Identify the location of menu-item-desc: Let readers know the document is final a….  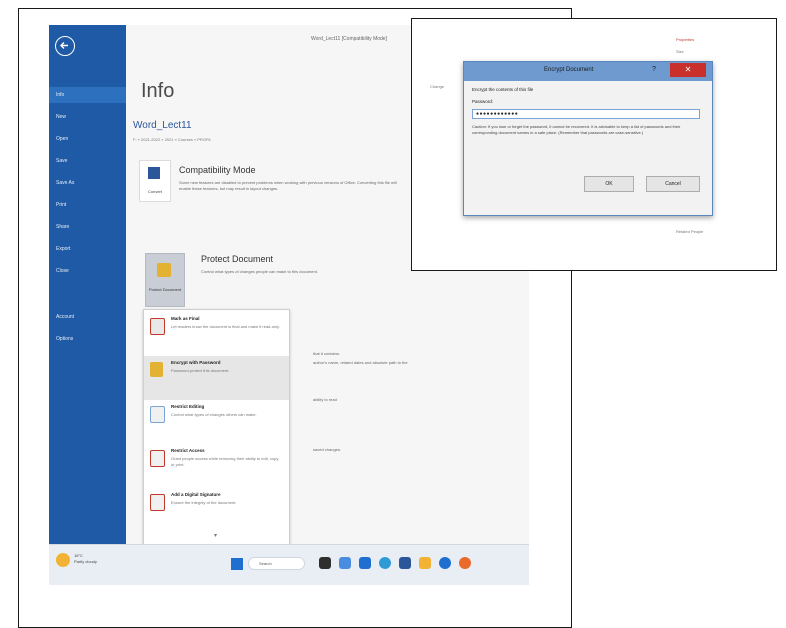
(225, 326).